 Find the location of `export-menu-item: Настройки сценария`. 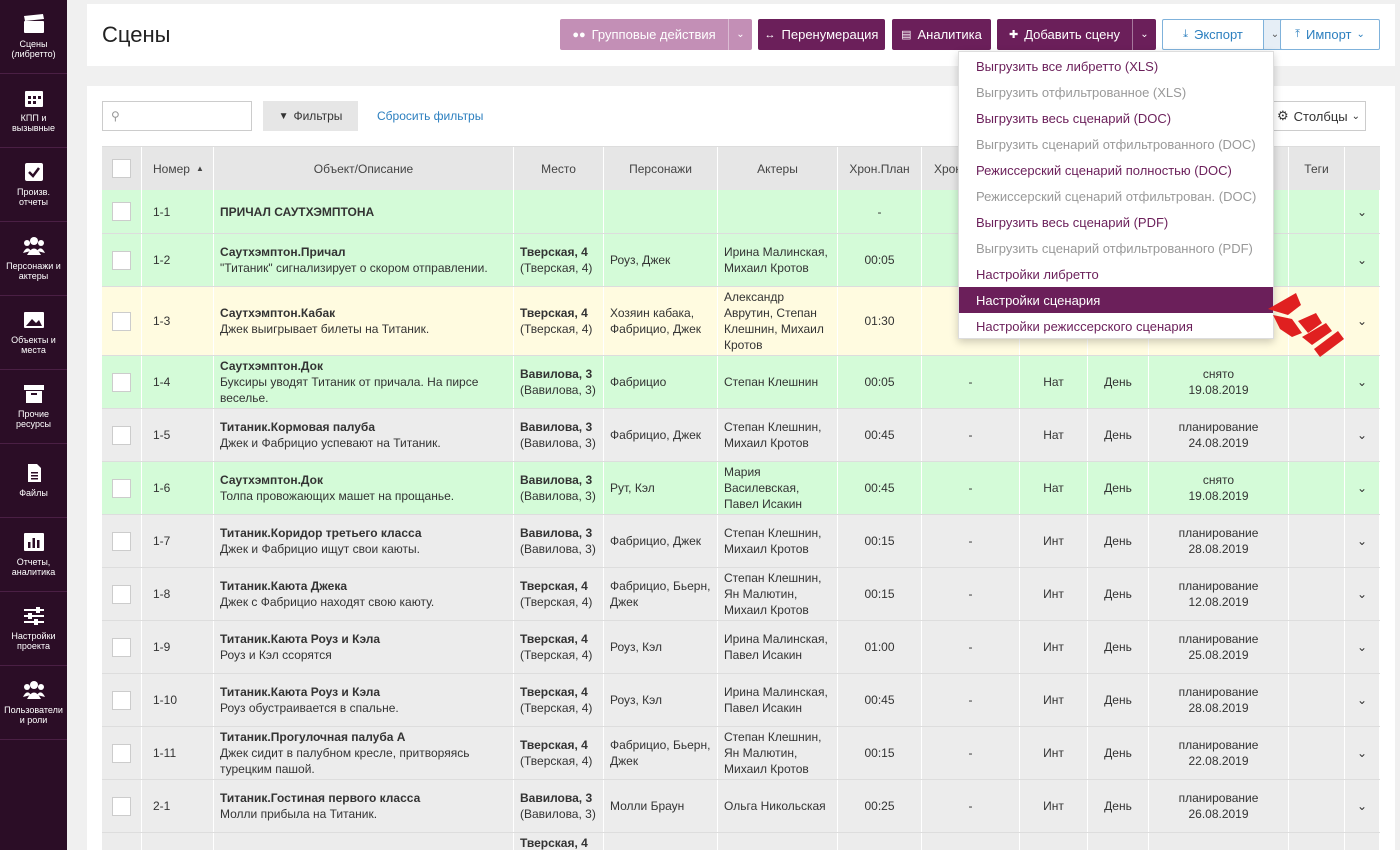

export-menu-item: Настройки сценария is located at coordinates (1116, 300).